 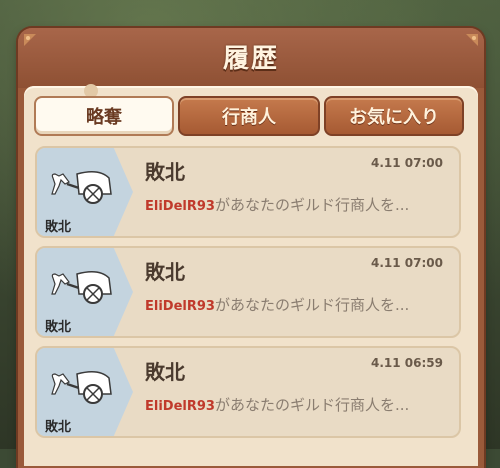 I want to click on tab-bar: 略奪 行商人 お気に入り, so click(x=248, y=116).